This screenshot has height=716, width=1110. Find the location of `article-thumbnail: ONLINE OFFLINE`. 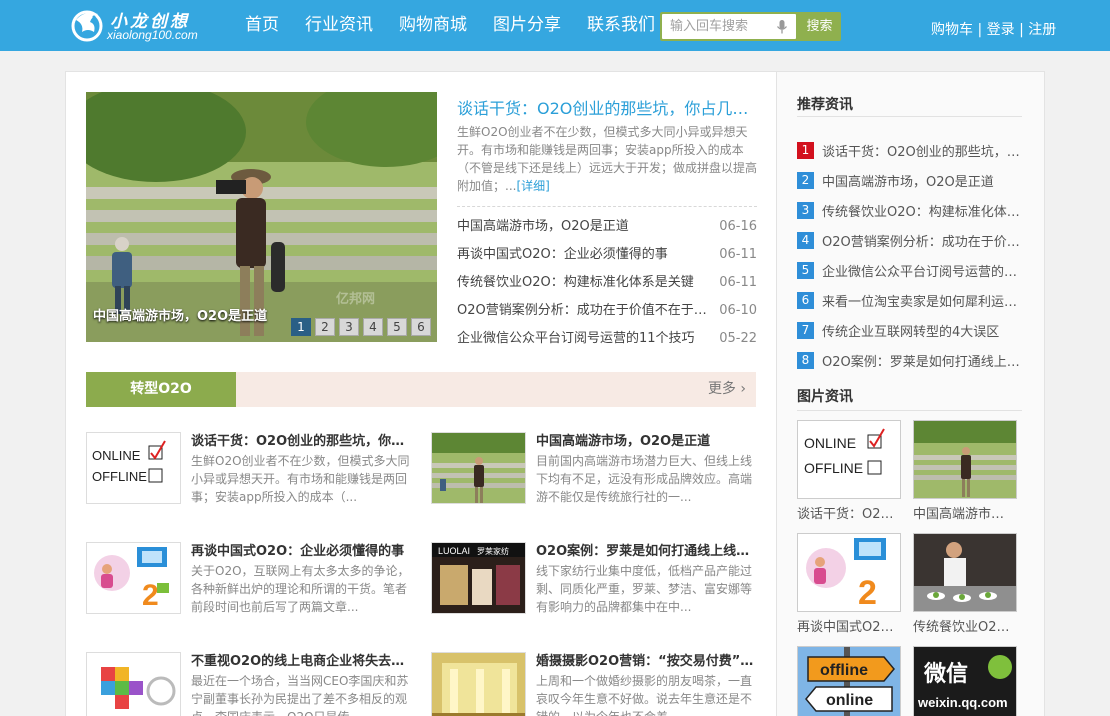

article-thumbnail: ONLINE OFFLINE is located at coordinates (133, 468).